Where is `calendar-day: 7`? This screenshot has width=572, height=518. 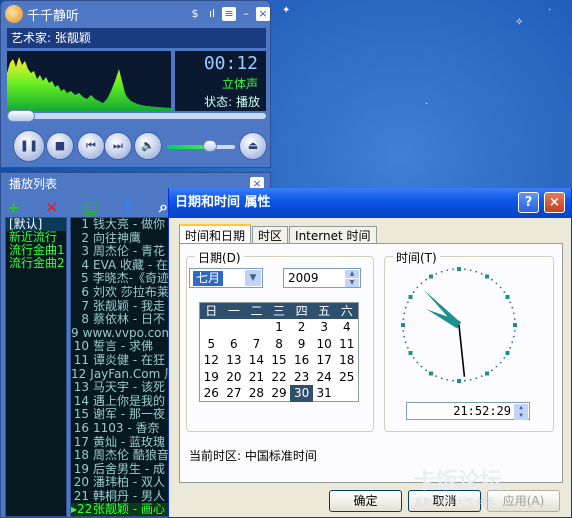
calendar-day: 7 is located at coordinates (256, 344).